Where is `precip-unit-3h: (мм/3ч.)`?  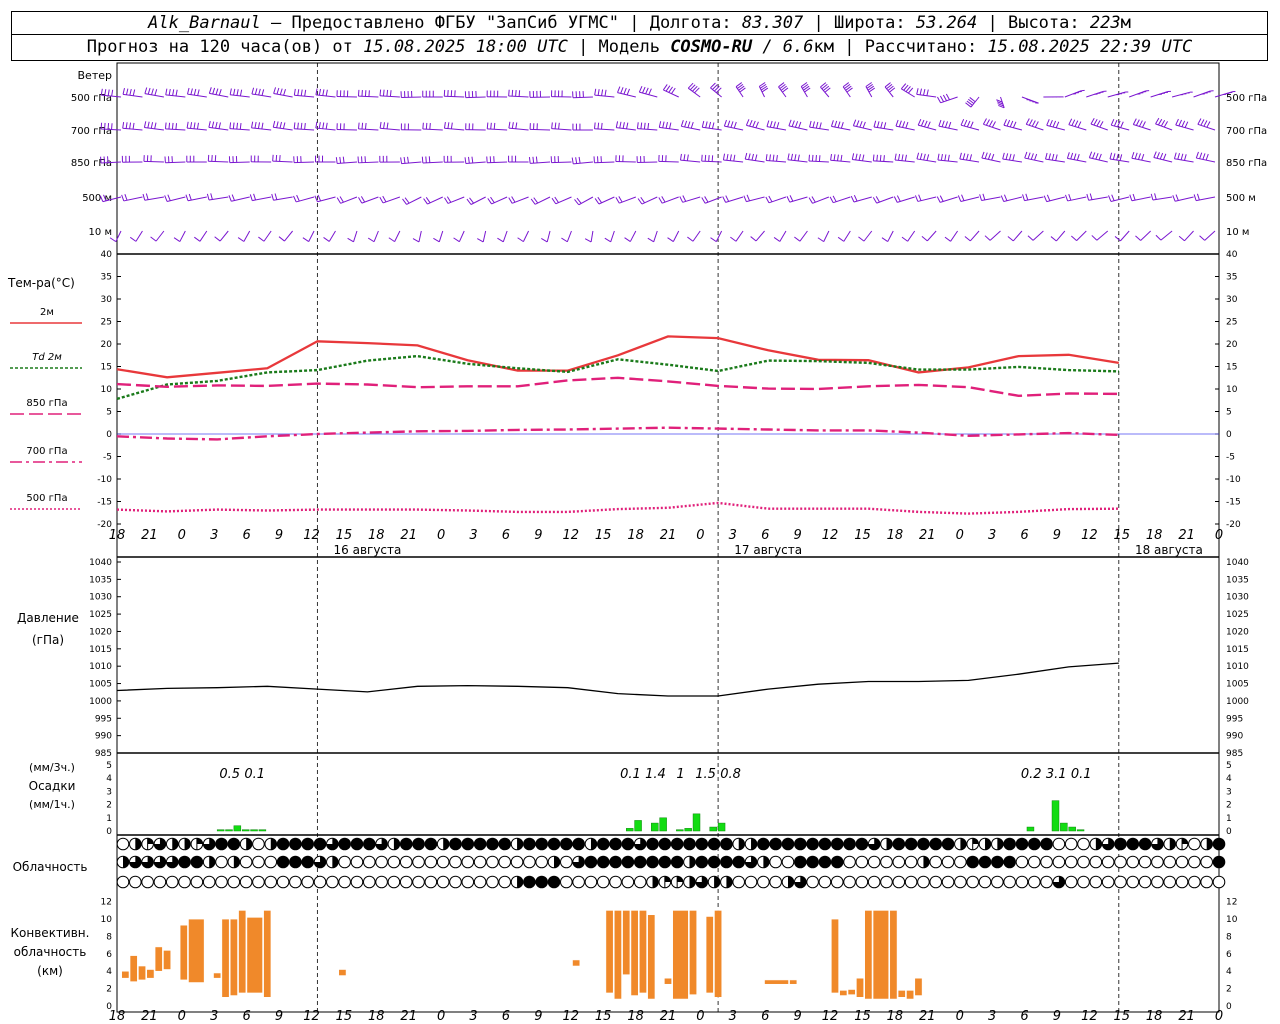 precip-unit-3h: (мм/3ч.) is located at coordinates (52, 767).